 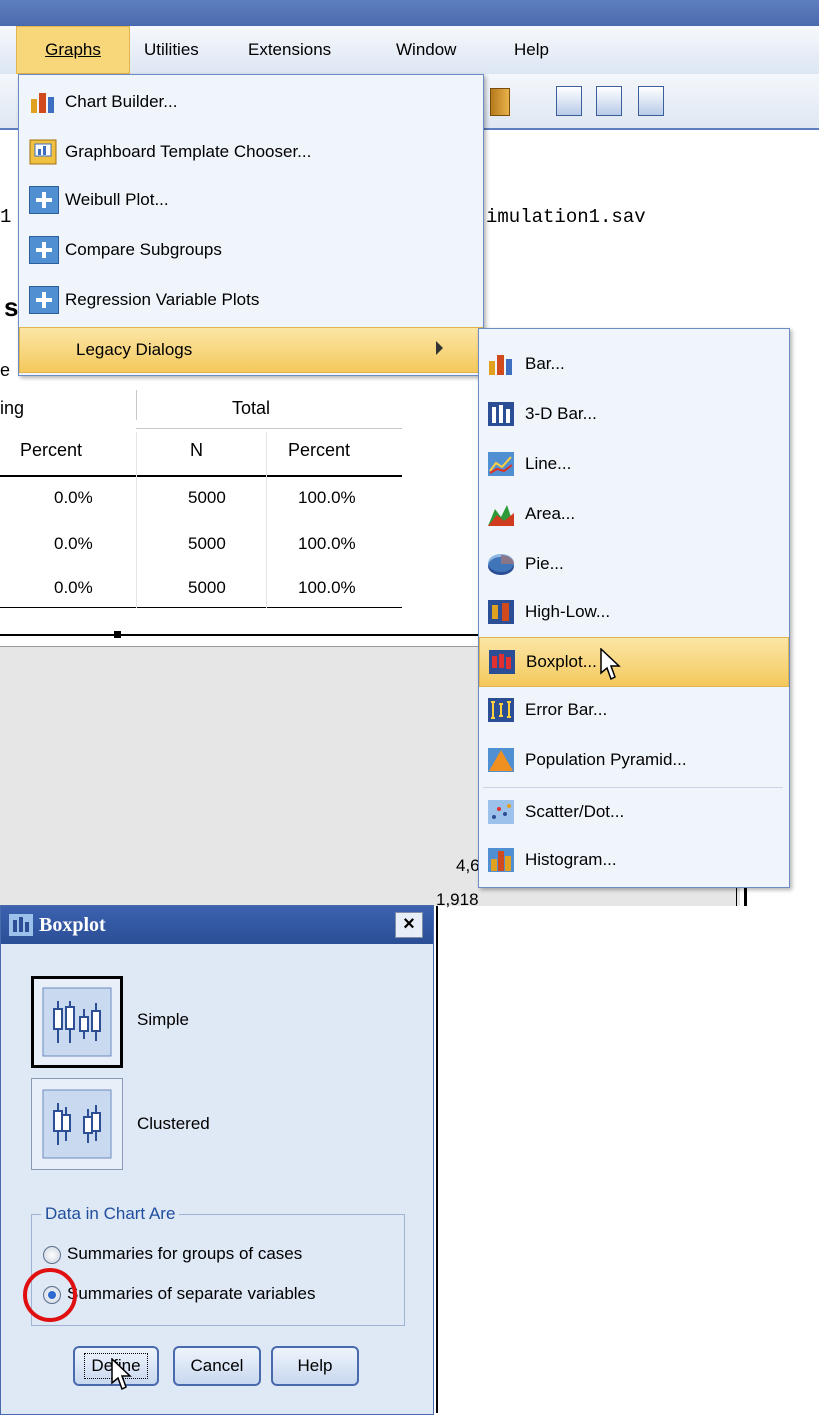 What do you see at coordinates (269, 428) in the screenshot?
I see `table-group-rule` at bounding box center [269, 428].